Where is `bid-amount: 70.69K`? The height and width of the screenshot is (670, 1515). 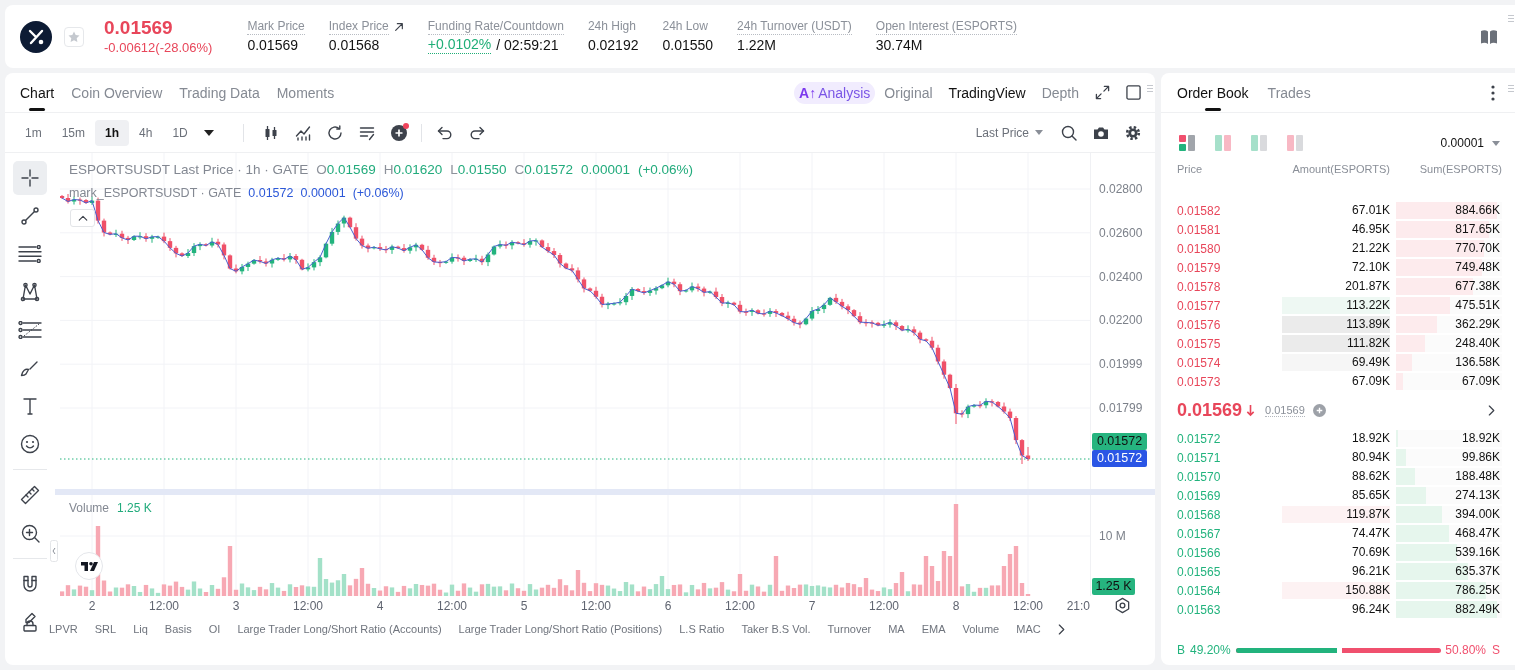 bid-amount: 70.69K is located at coordinates (1370, 552).